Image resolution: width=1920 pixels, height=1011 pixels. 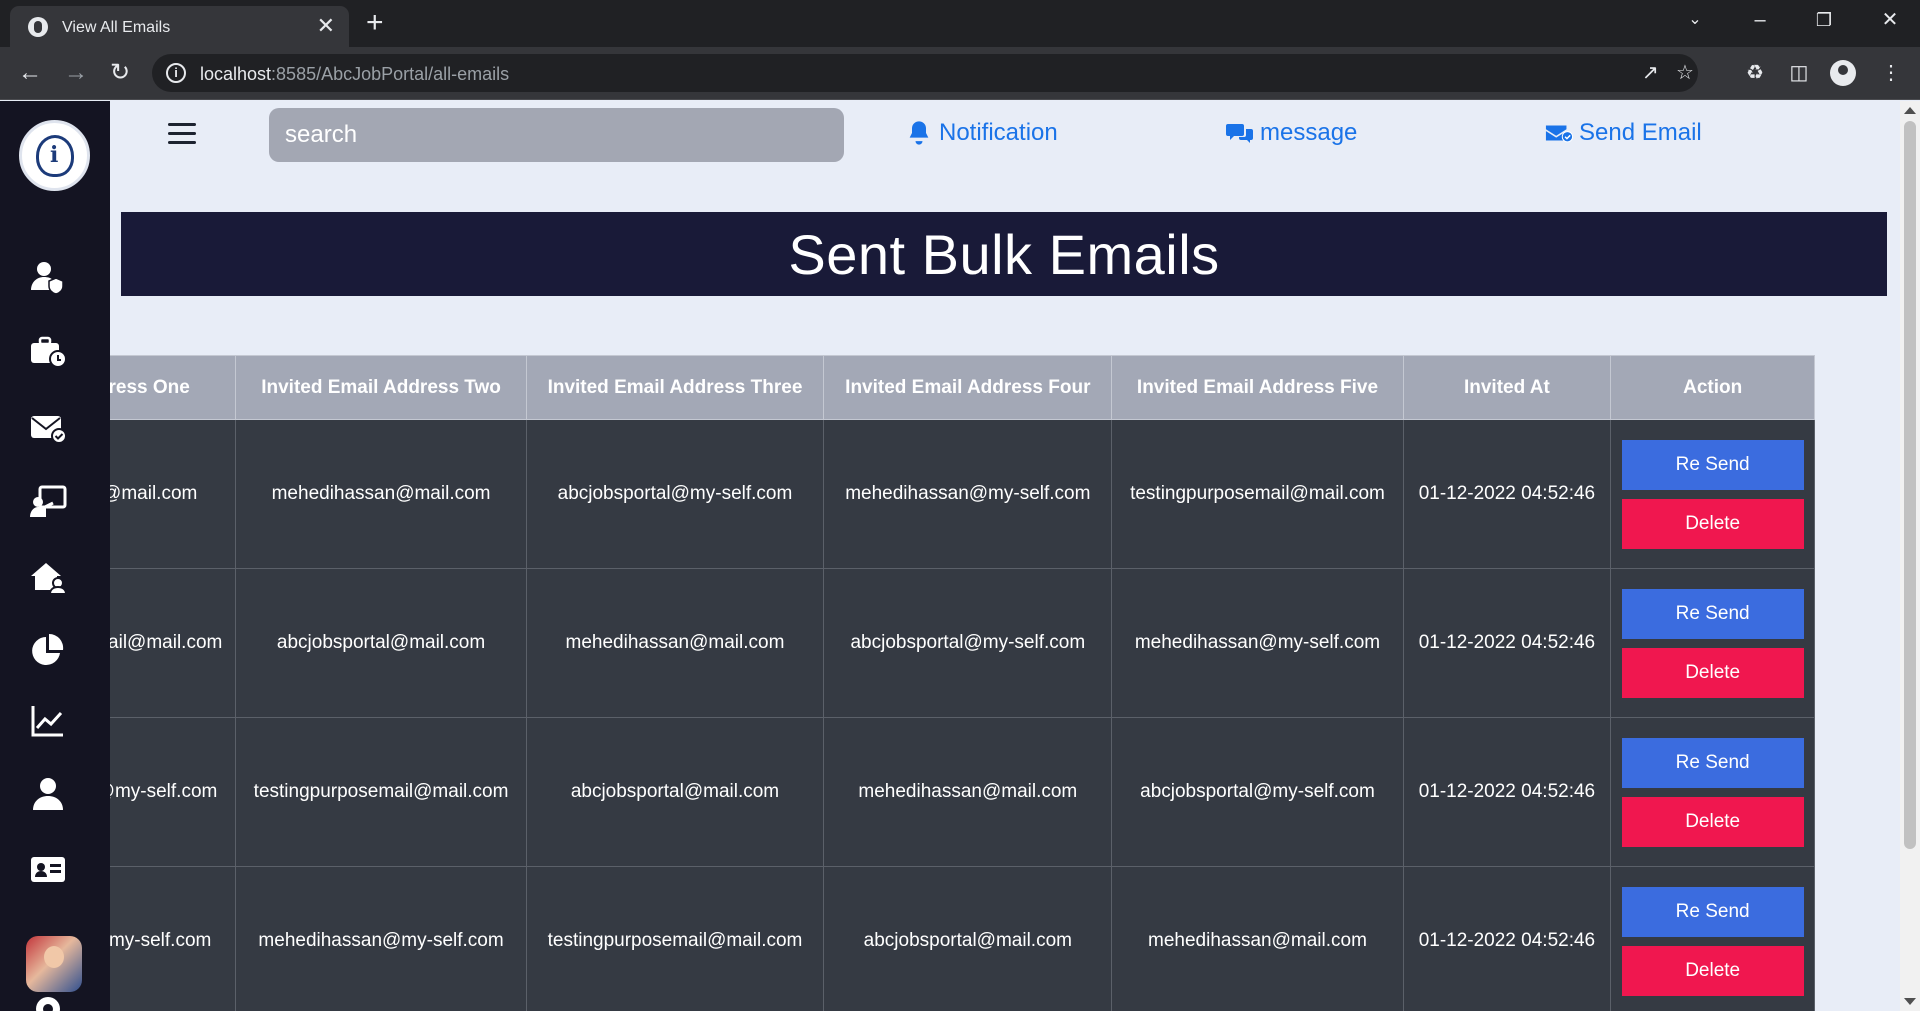 What do you see at coordinates (1910, 1001) in the screenshot?
I see `scroll-down-icon` at bounding box center [1910, 1001].